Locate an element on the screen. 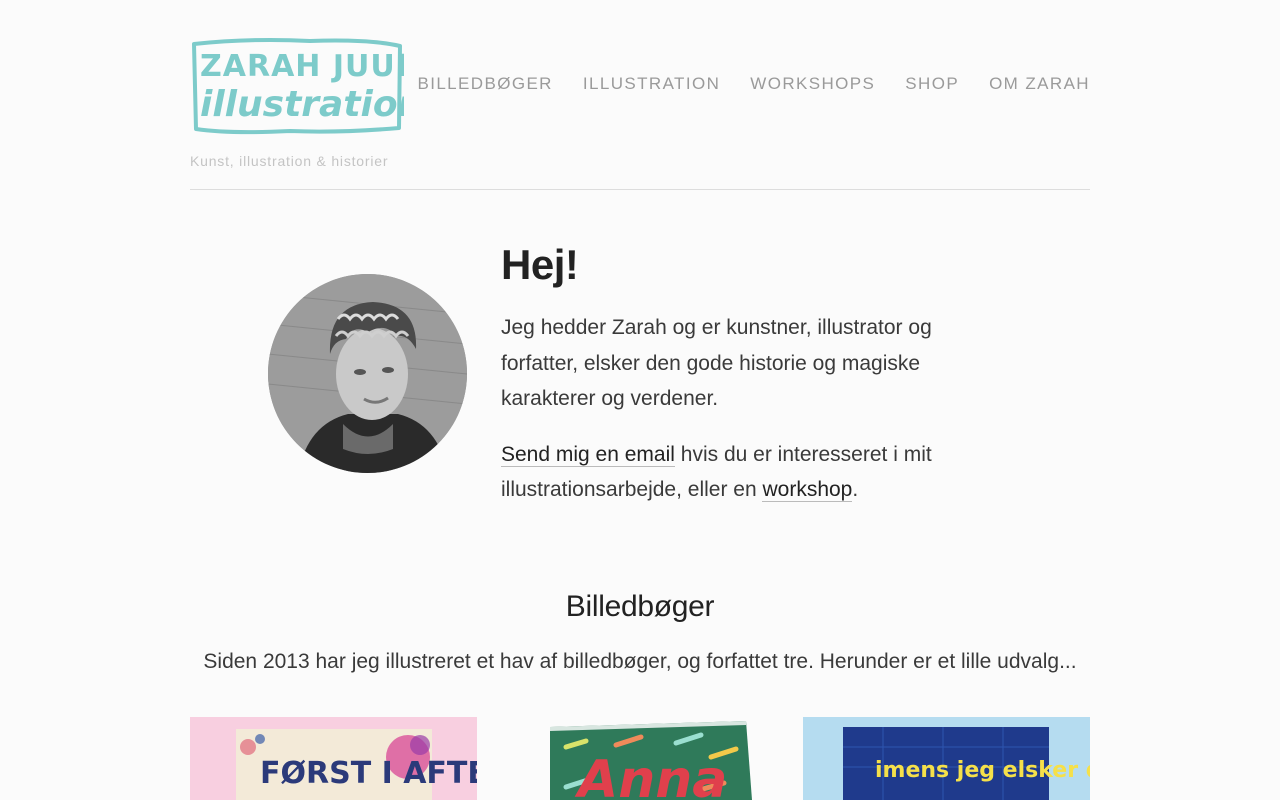  book-cover-title-3: imens jeg elsker dig is located at coordinates (982, 770).